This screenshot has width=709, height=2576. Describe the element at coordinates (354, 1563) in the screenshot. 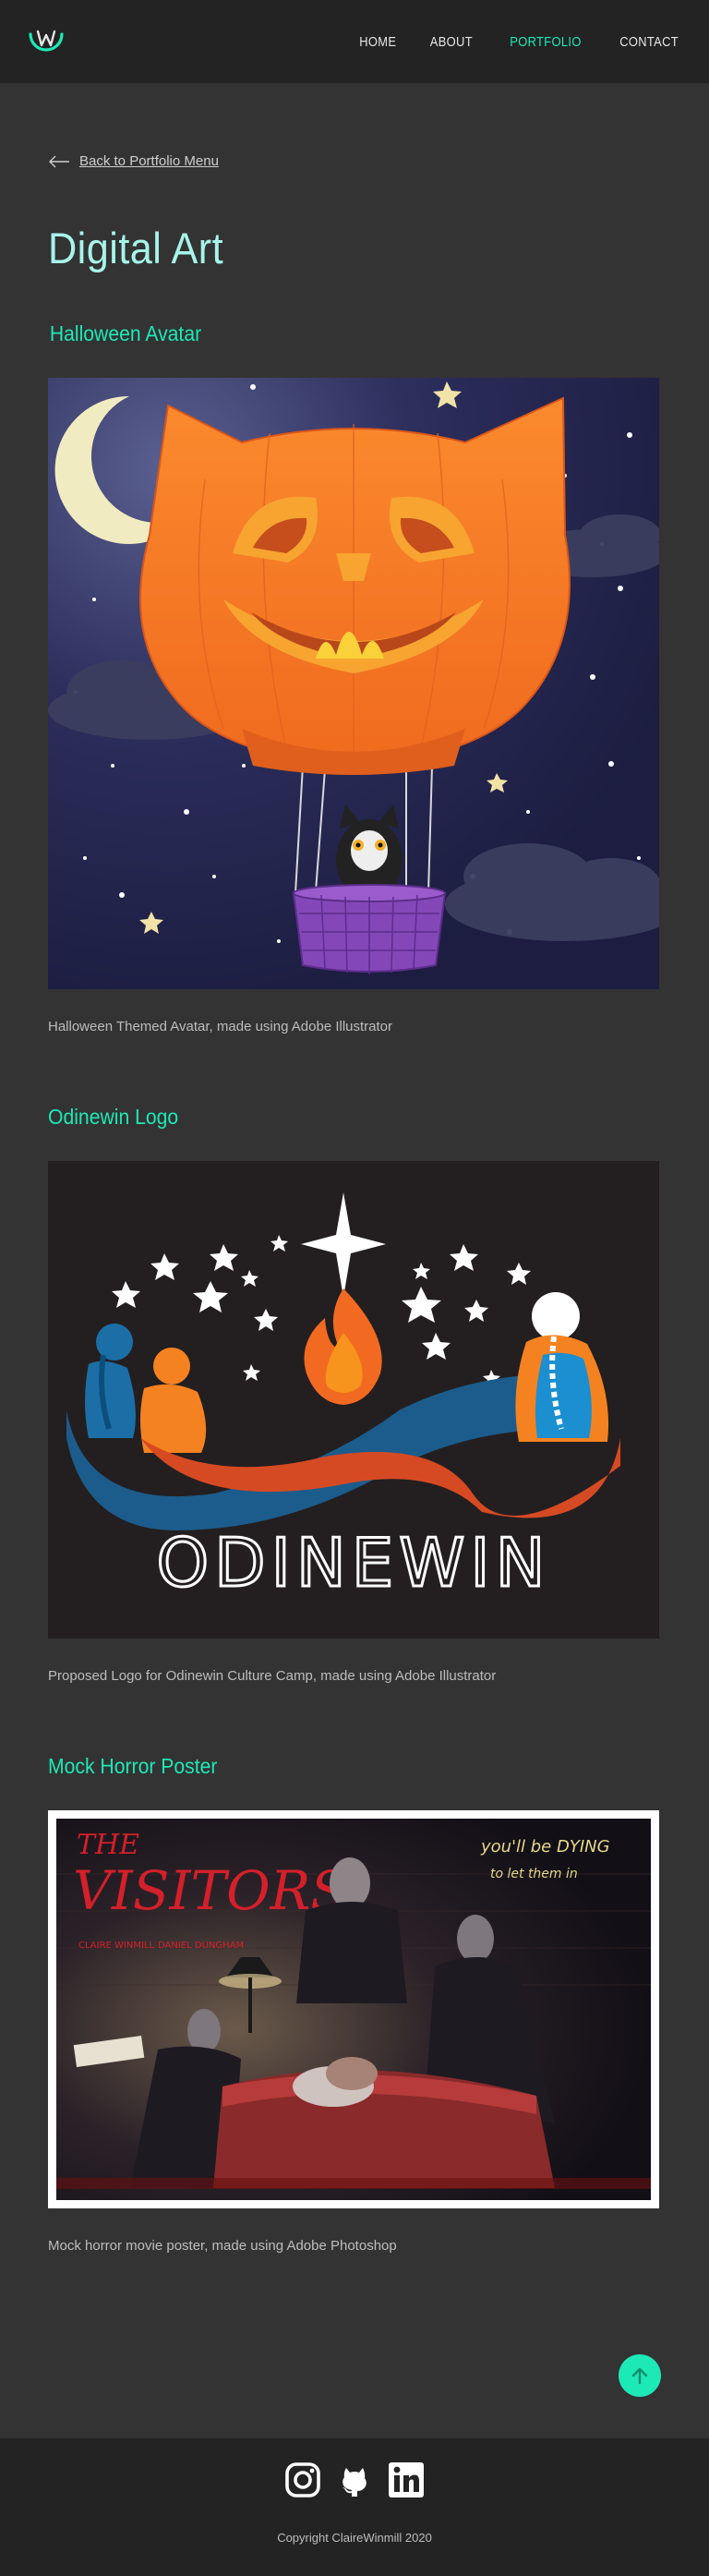

I see `odinewin-wordmark: ODINEWIN` at that location.